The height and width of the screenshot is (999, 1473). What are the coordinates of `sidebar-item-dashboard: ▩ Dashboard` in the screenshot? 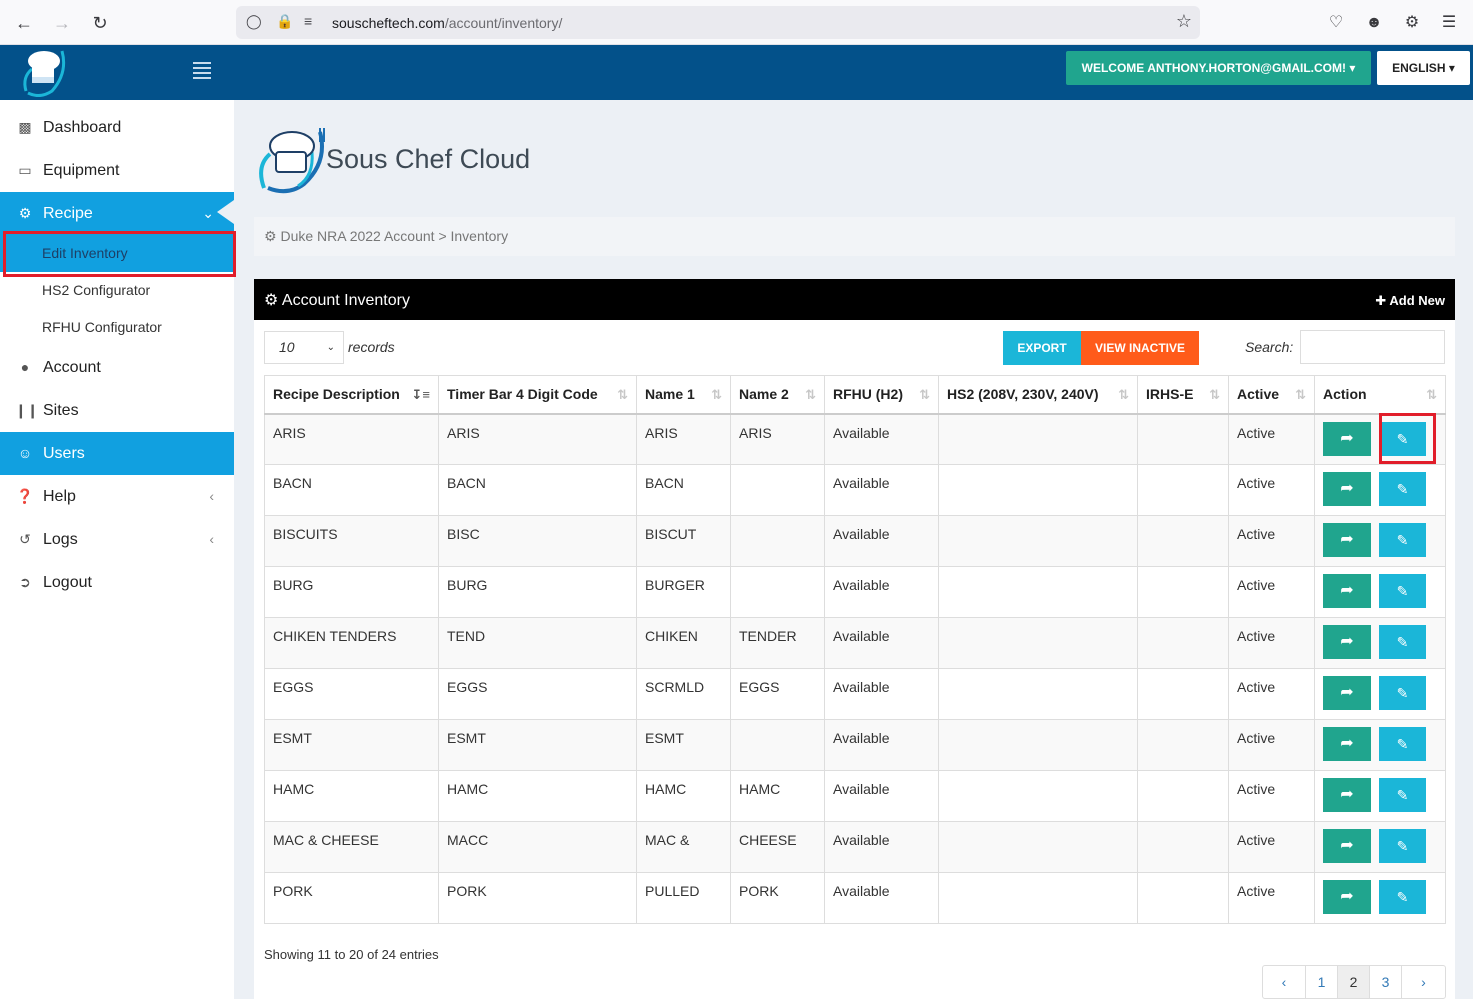 It's located at (117, 127).